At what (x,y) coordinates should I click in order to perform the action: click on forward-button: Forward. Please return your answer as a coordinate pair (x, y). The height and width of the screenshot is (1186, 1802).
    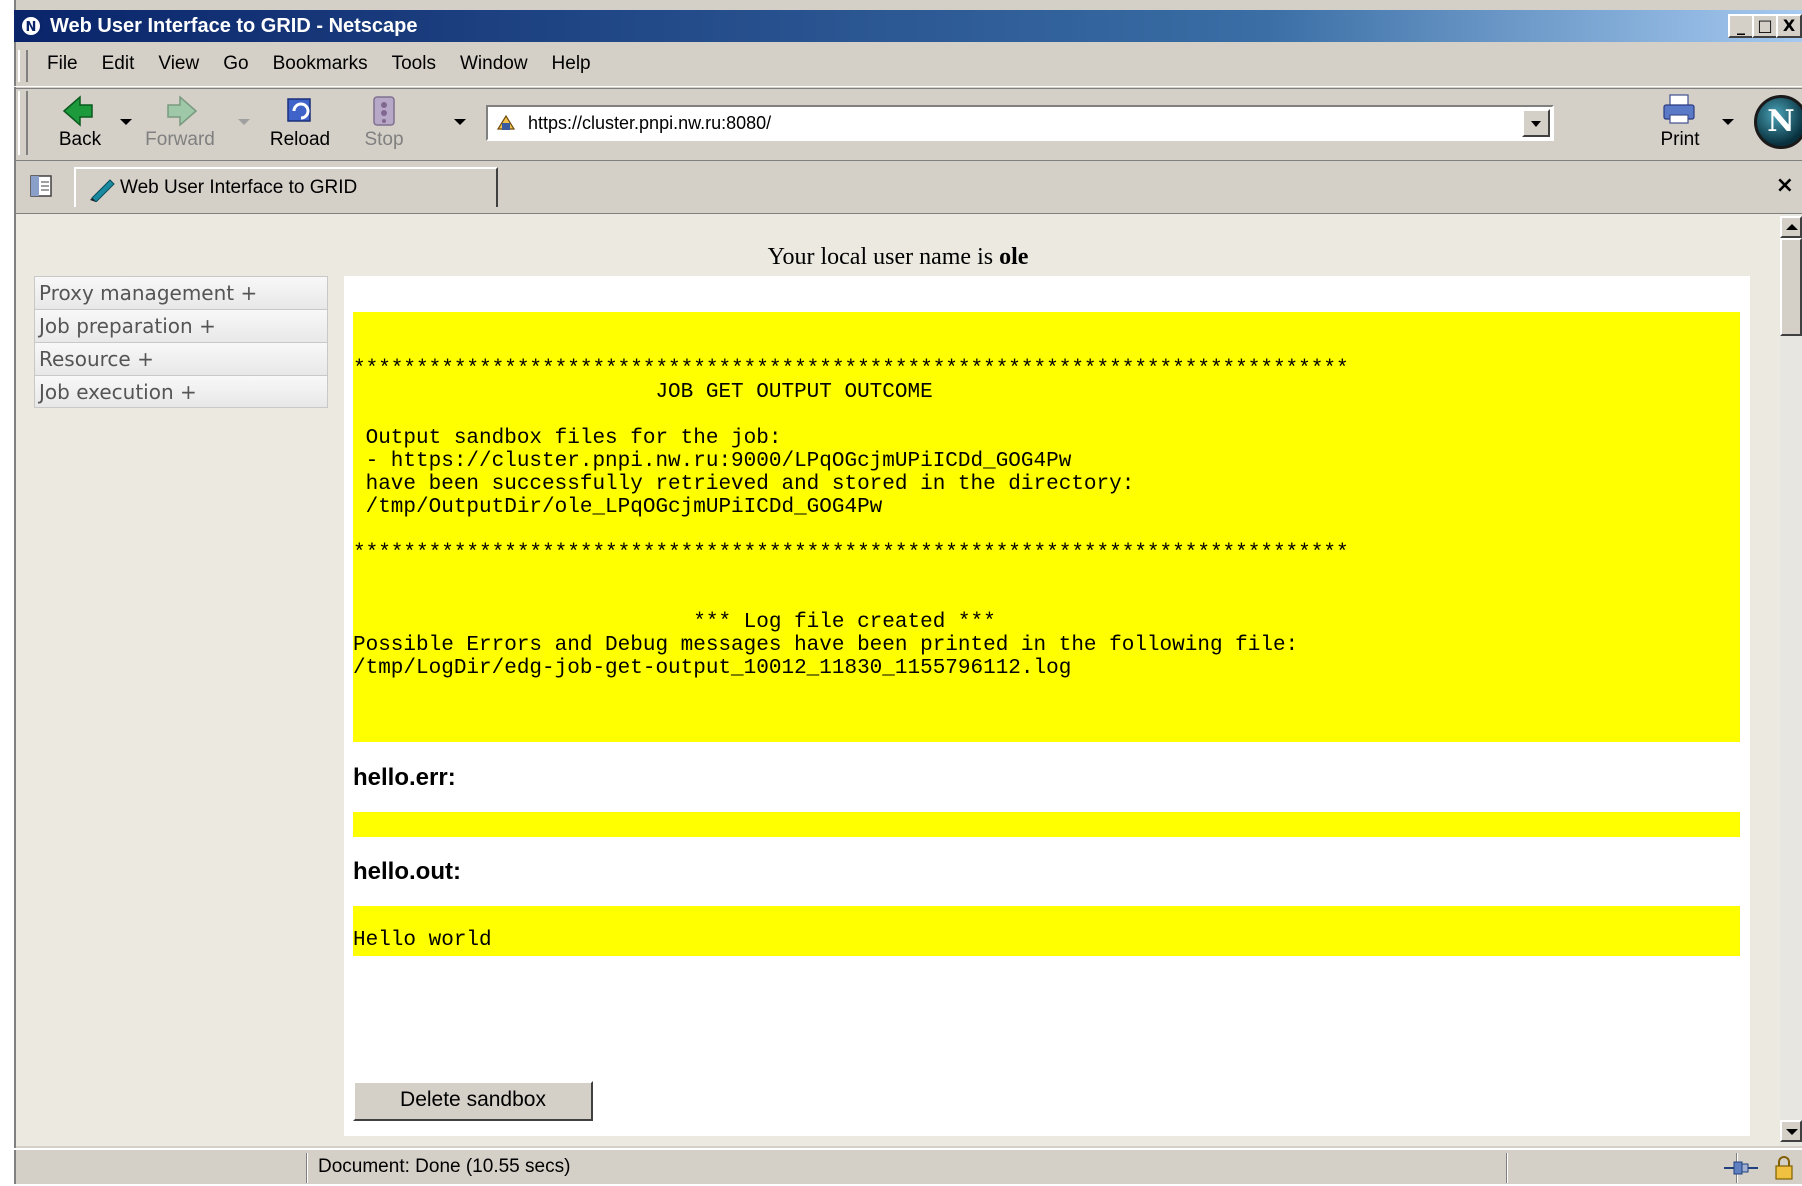
    Looking at the image, I should click on (180, 122).